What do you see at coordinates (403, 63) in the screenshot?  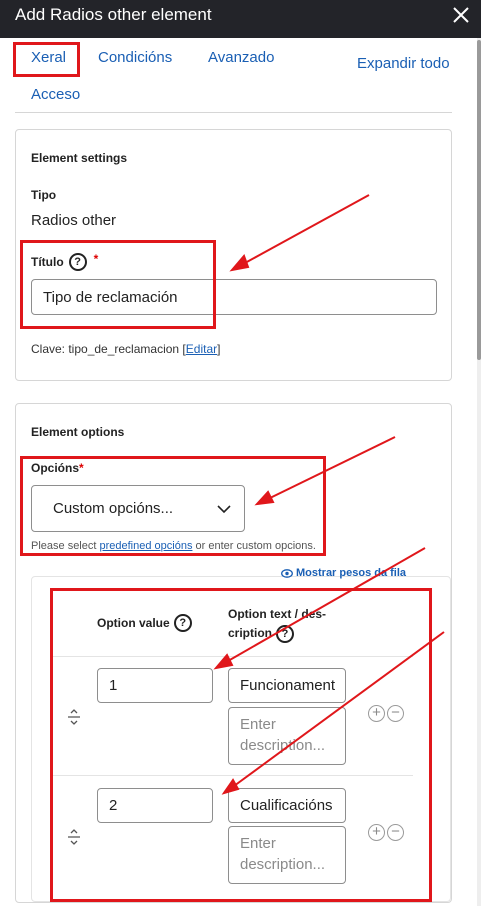 I see `expand-all-link: Expandir todo` at bounding box center [403, 63].